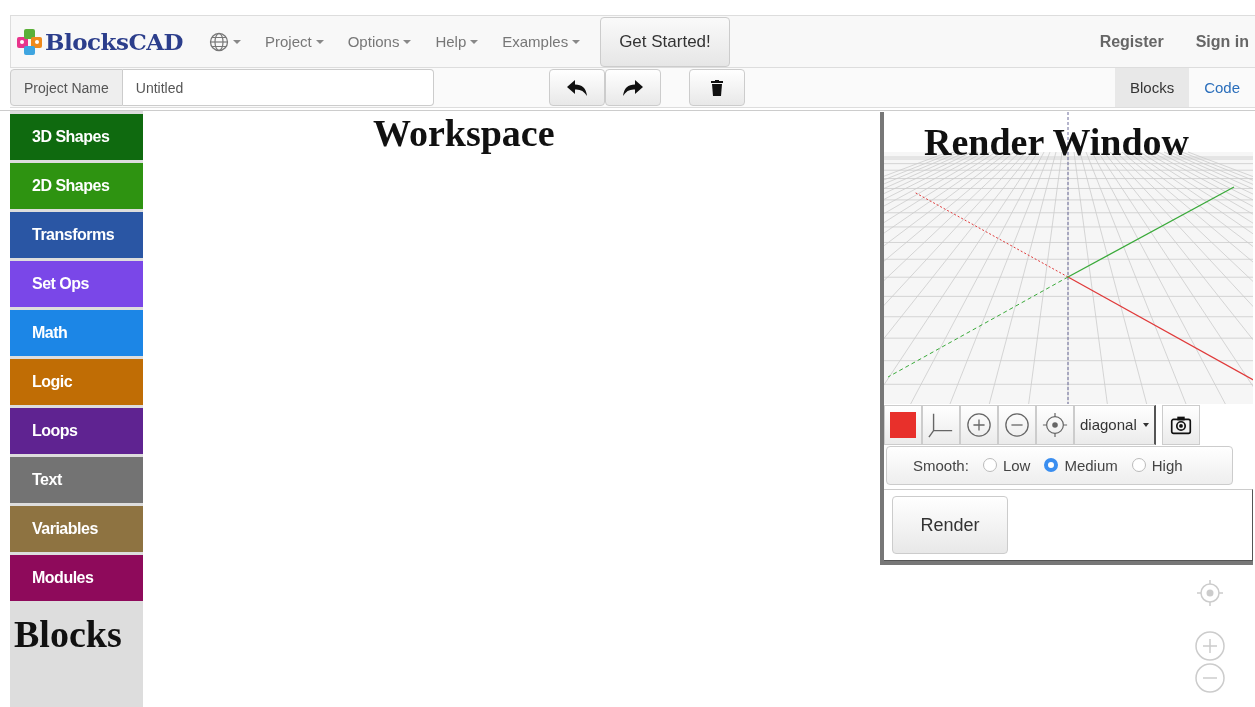  Describe the element at coordinates (76, 235) in the screenshot. I see `category-item: Transforms` at that location.